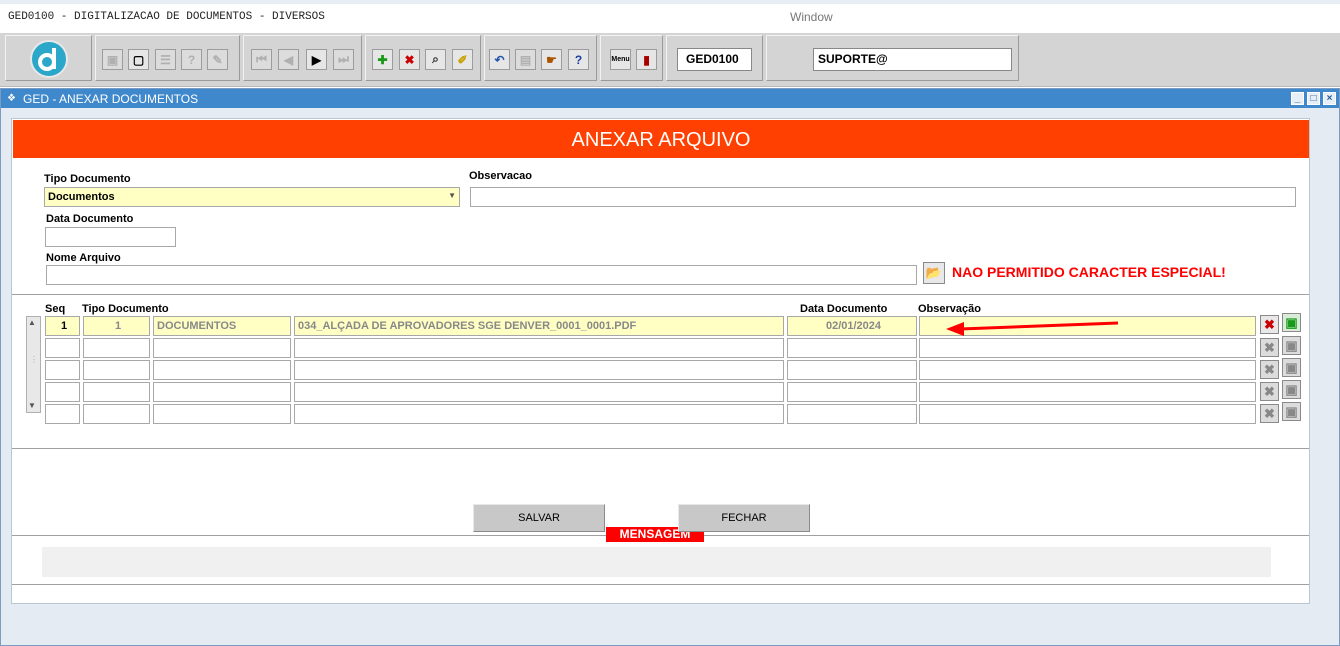 Image resolution: width=1340 pixels, height=646 pixels. I want to click on table-row-seq: 1, so click(62, 326).